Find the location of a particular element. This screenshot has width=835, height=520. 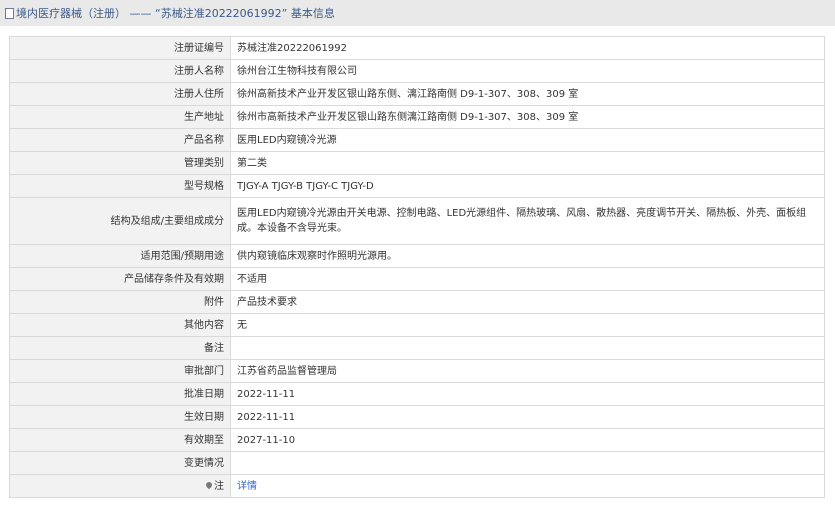

note-label-text: 注 is located at coordinates (219, 486).